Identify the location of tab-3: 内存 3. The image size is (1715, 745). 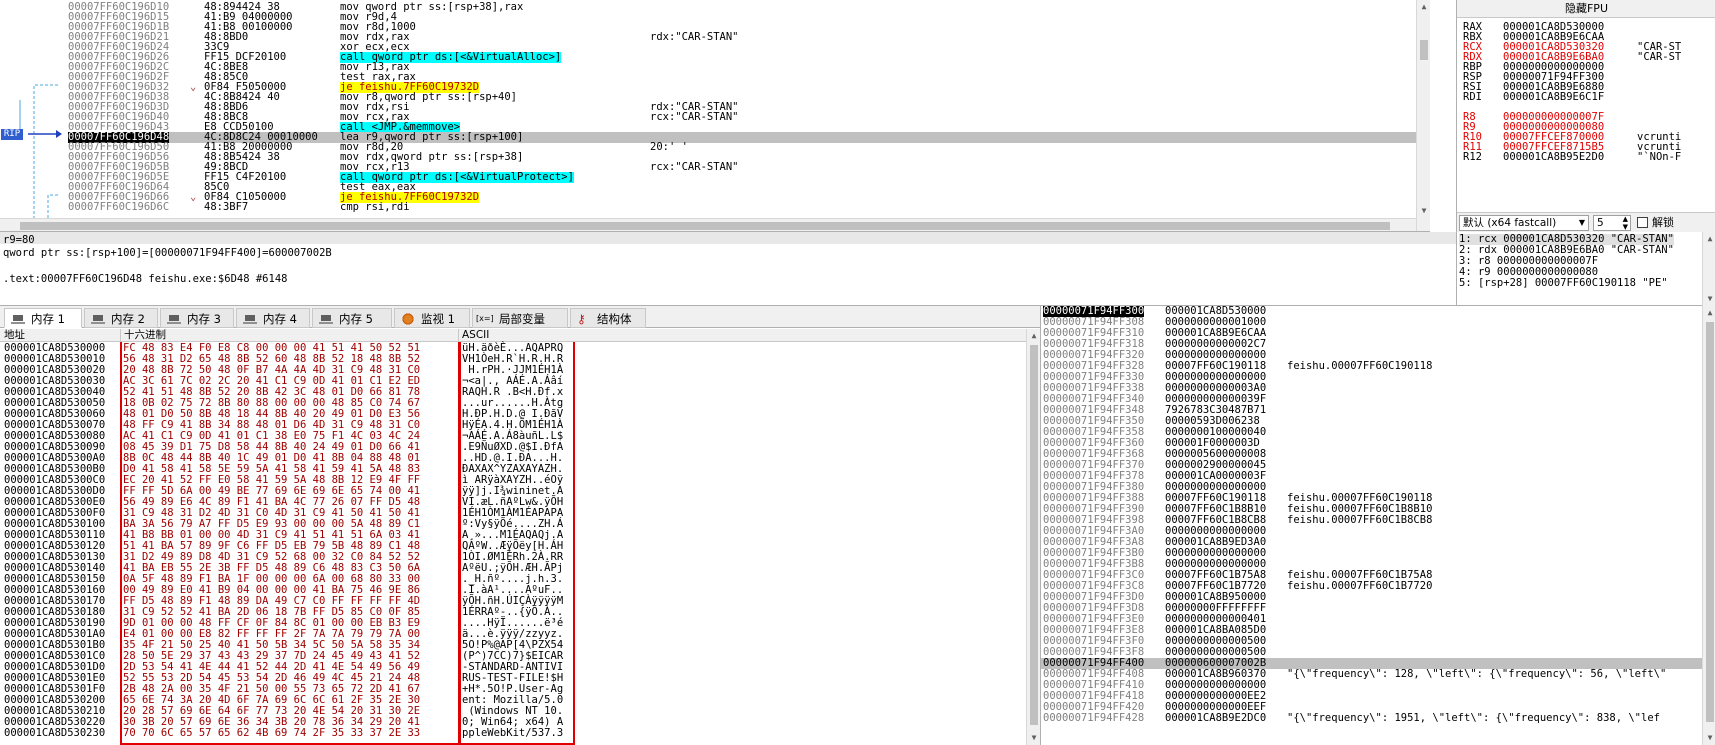
(197, 318).